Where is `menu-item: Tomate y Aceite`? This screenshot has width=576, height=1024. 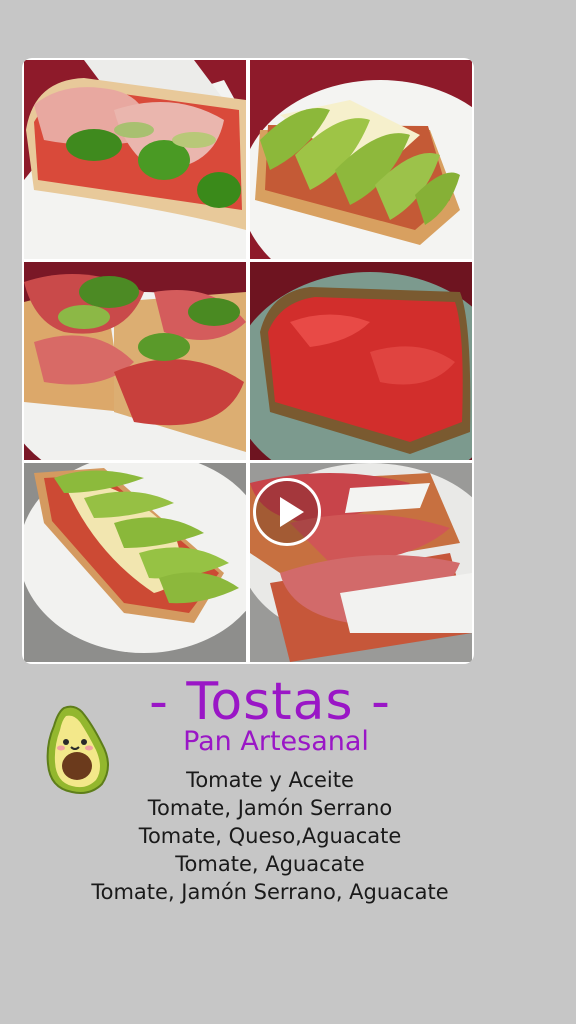
menu-item: Tomate y Aceite is located at coordinates (270, 780).